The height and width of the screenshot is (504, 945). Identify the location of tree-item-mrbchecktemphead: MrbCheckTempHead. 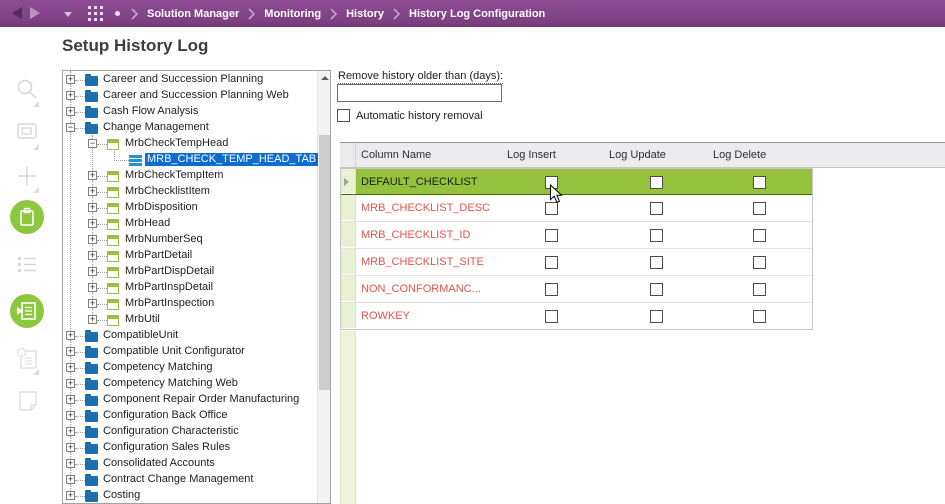
(196, 144).